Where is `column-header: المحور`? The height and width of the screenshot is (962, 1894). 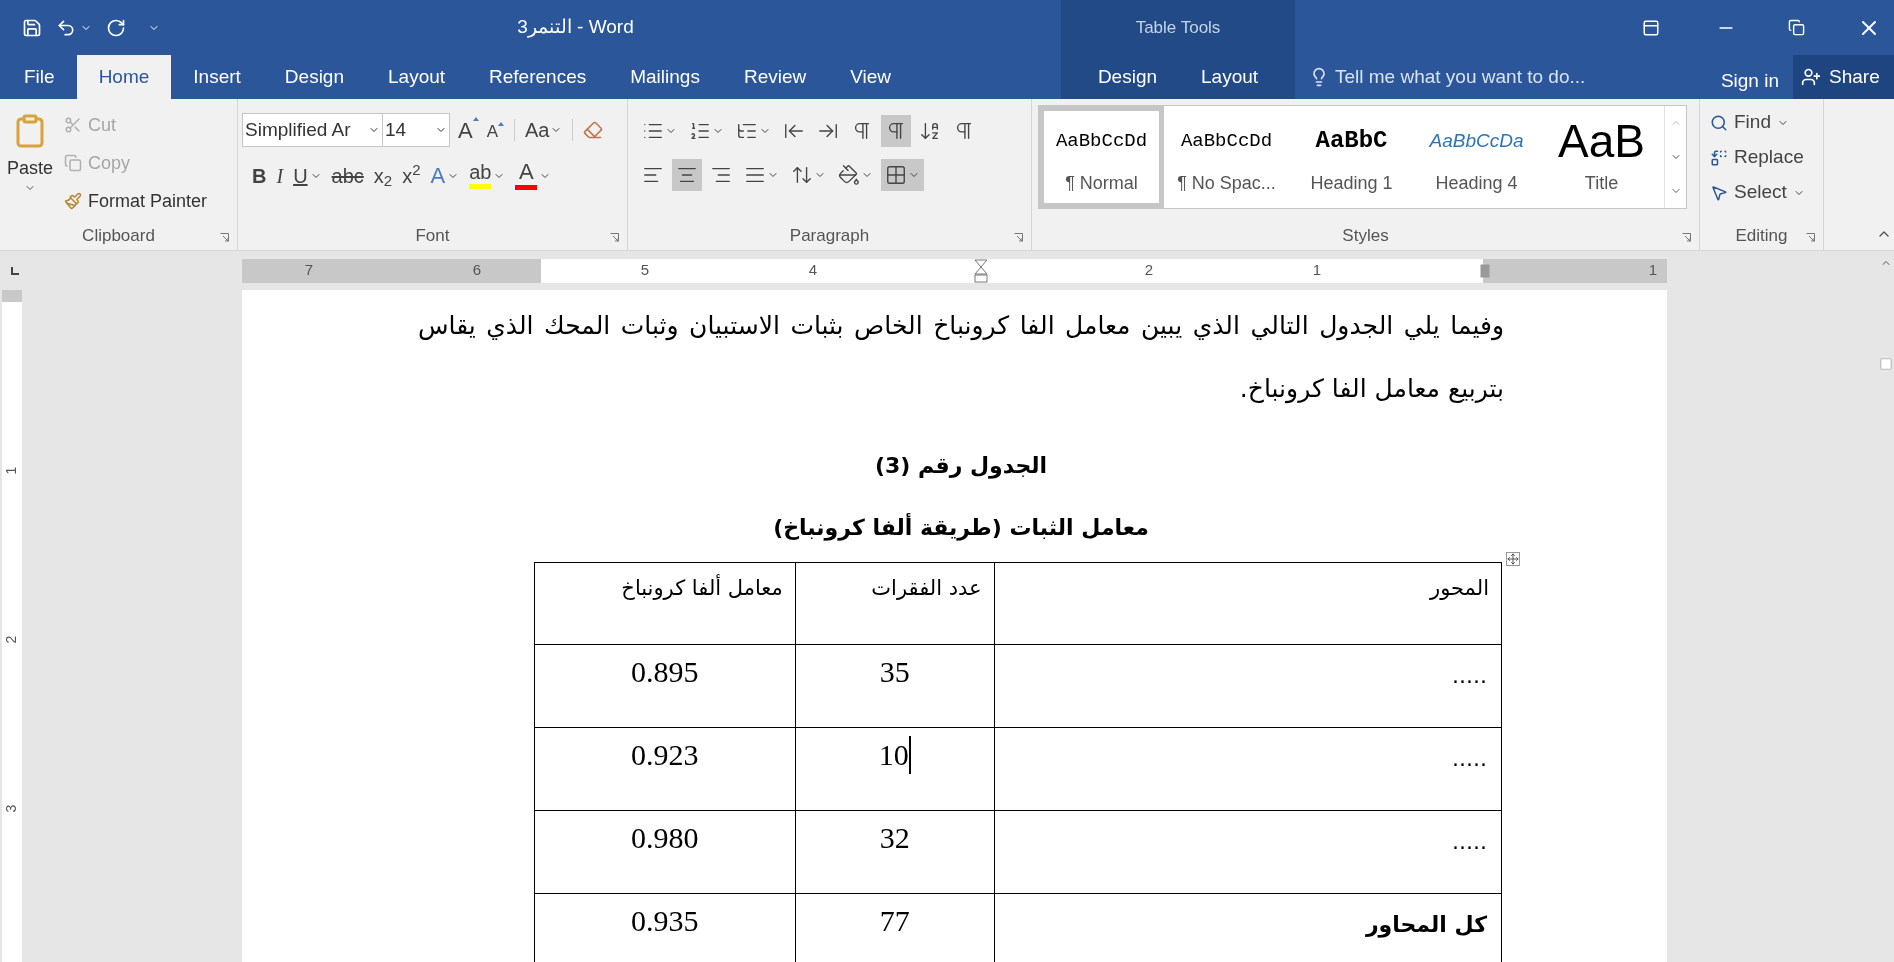
column-header: المحور is located at coordinates (1459, 588).